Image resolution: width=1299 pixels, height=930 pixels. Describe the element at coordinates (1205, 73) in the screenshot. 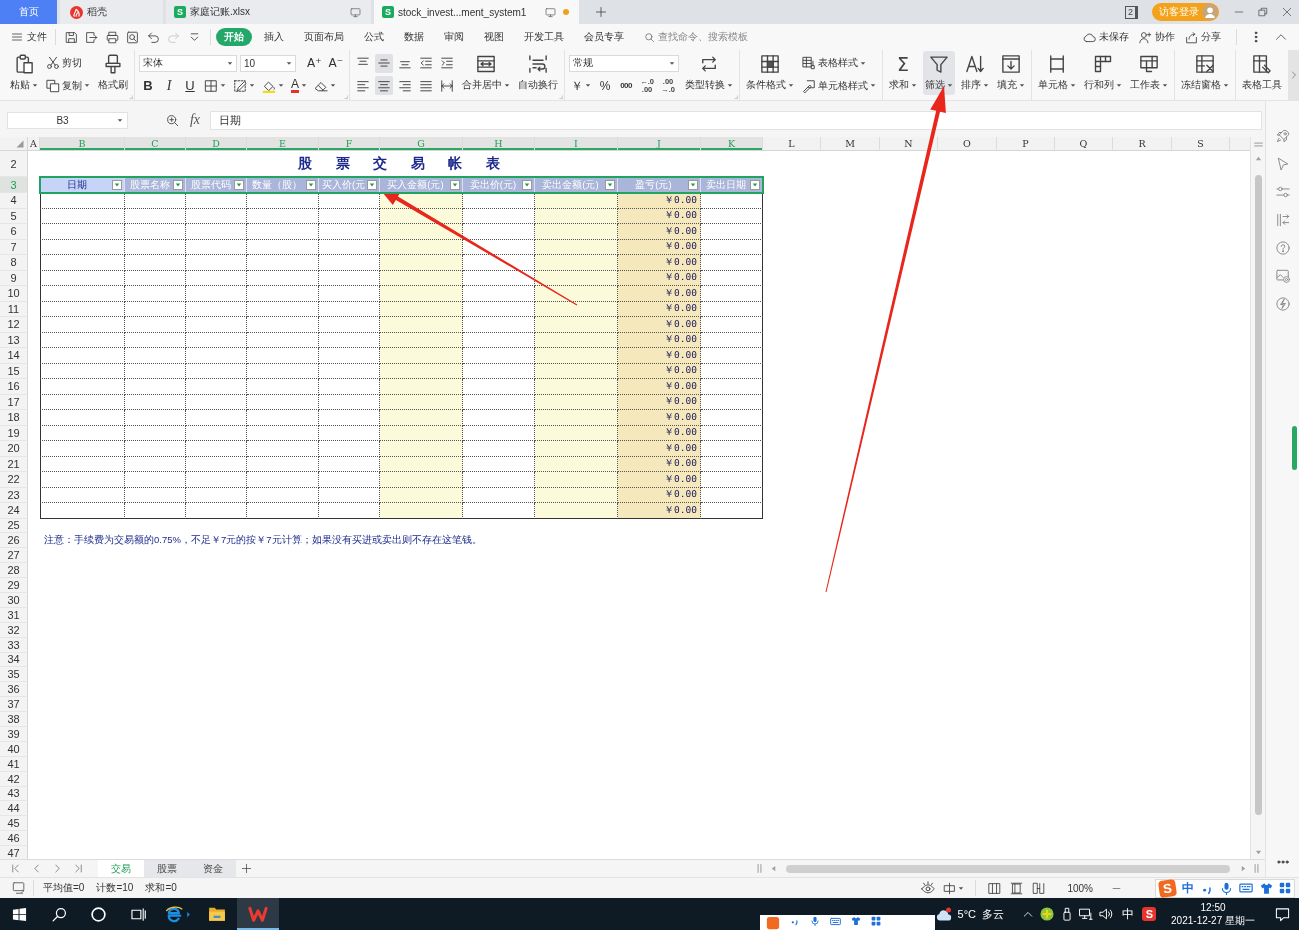

I see `freeze-button: 冻结窗格` at that location.